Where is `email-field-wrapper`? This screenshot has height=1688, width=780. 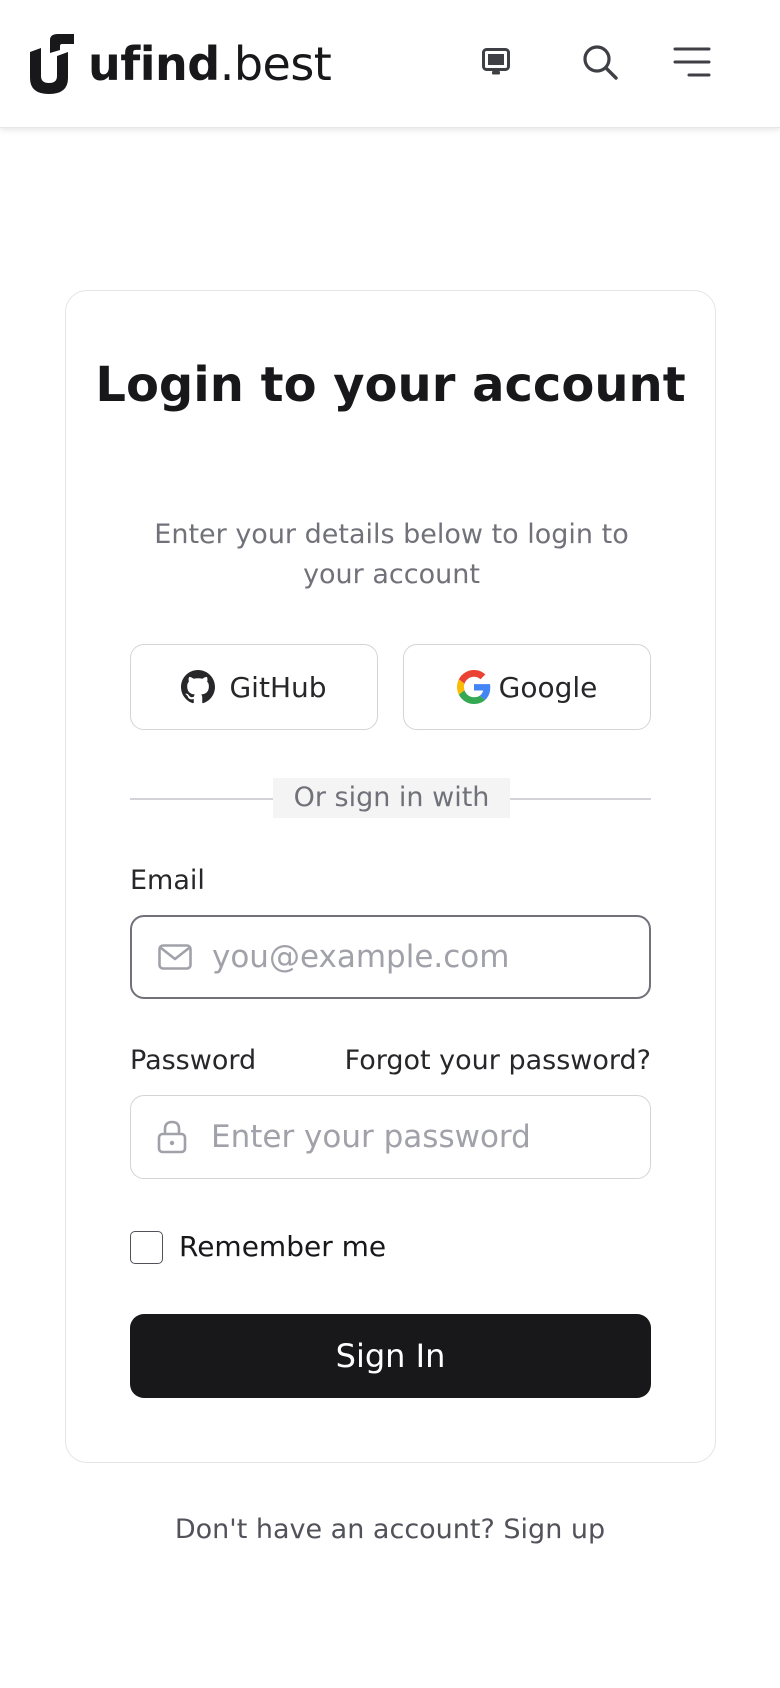 email-field-wrapper is located at coordinates (390, 957).